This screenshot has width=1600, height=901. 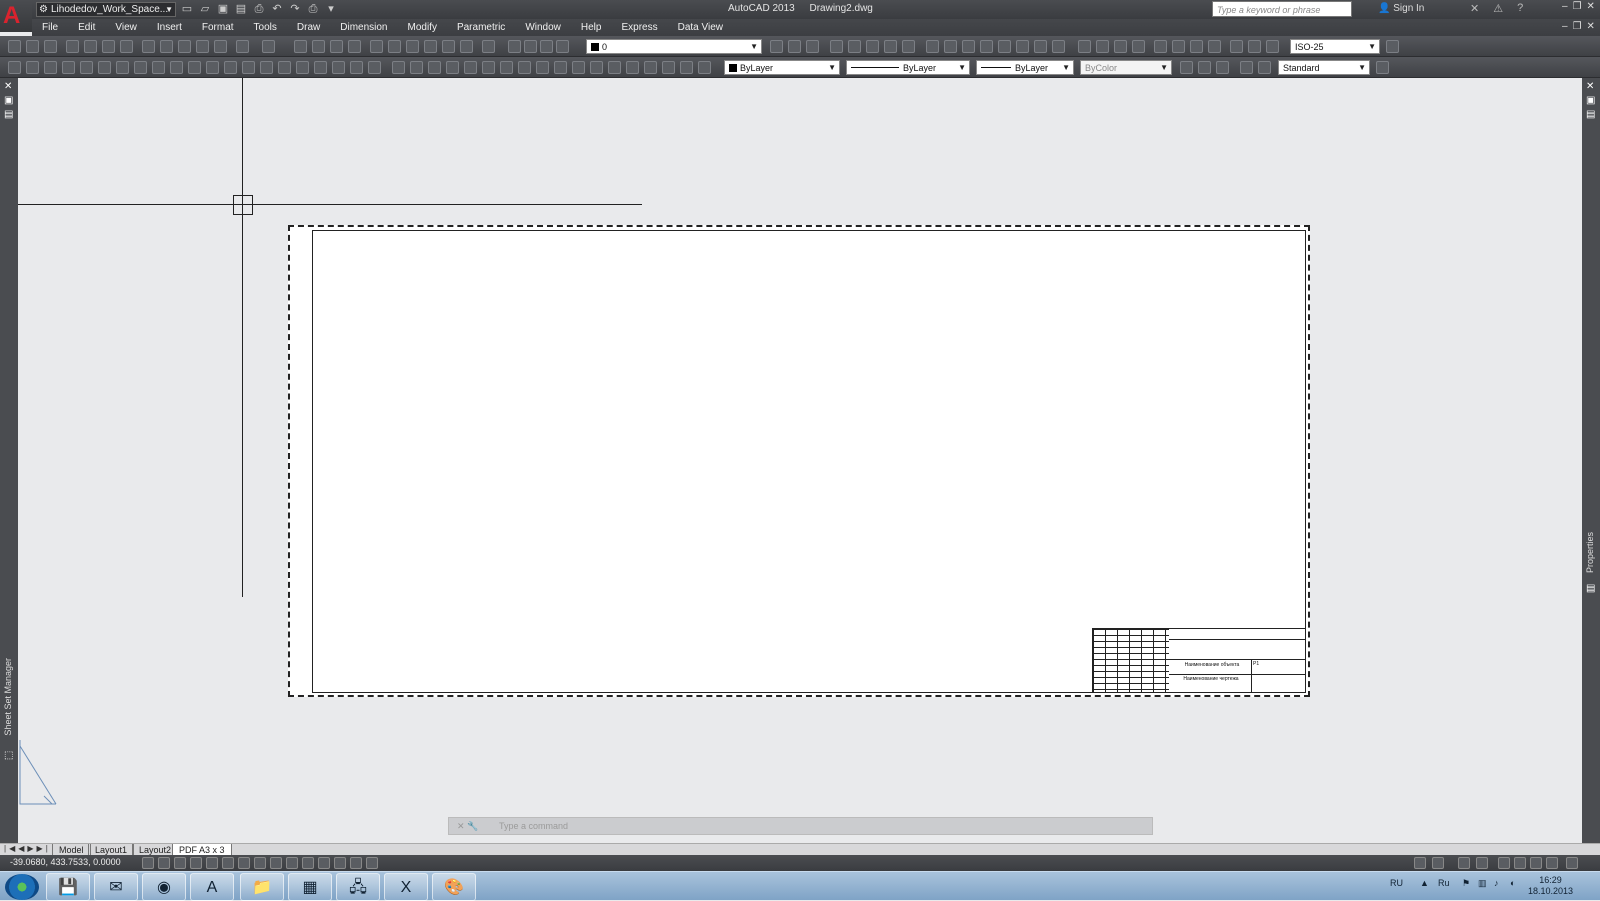 What do you see at coordinates (812, 46) in the screenshot?
I see `layer-state-icon` at bounding box center [812, 46].